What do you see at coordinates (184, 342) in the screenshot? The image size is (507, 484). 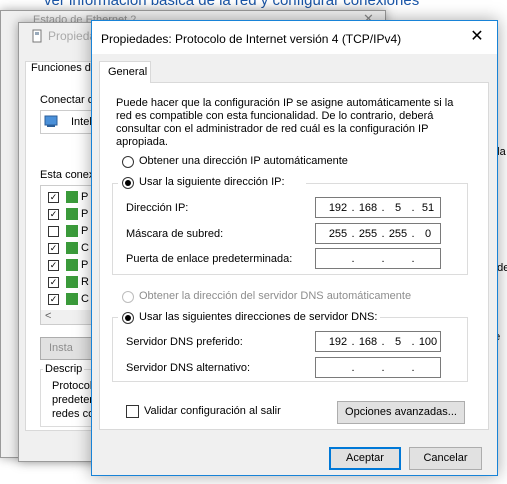 I see `preferred-dns-label: Servidor DNS preferido:` at bounding box center [184, 342].